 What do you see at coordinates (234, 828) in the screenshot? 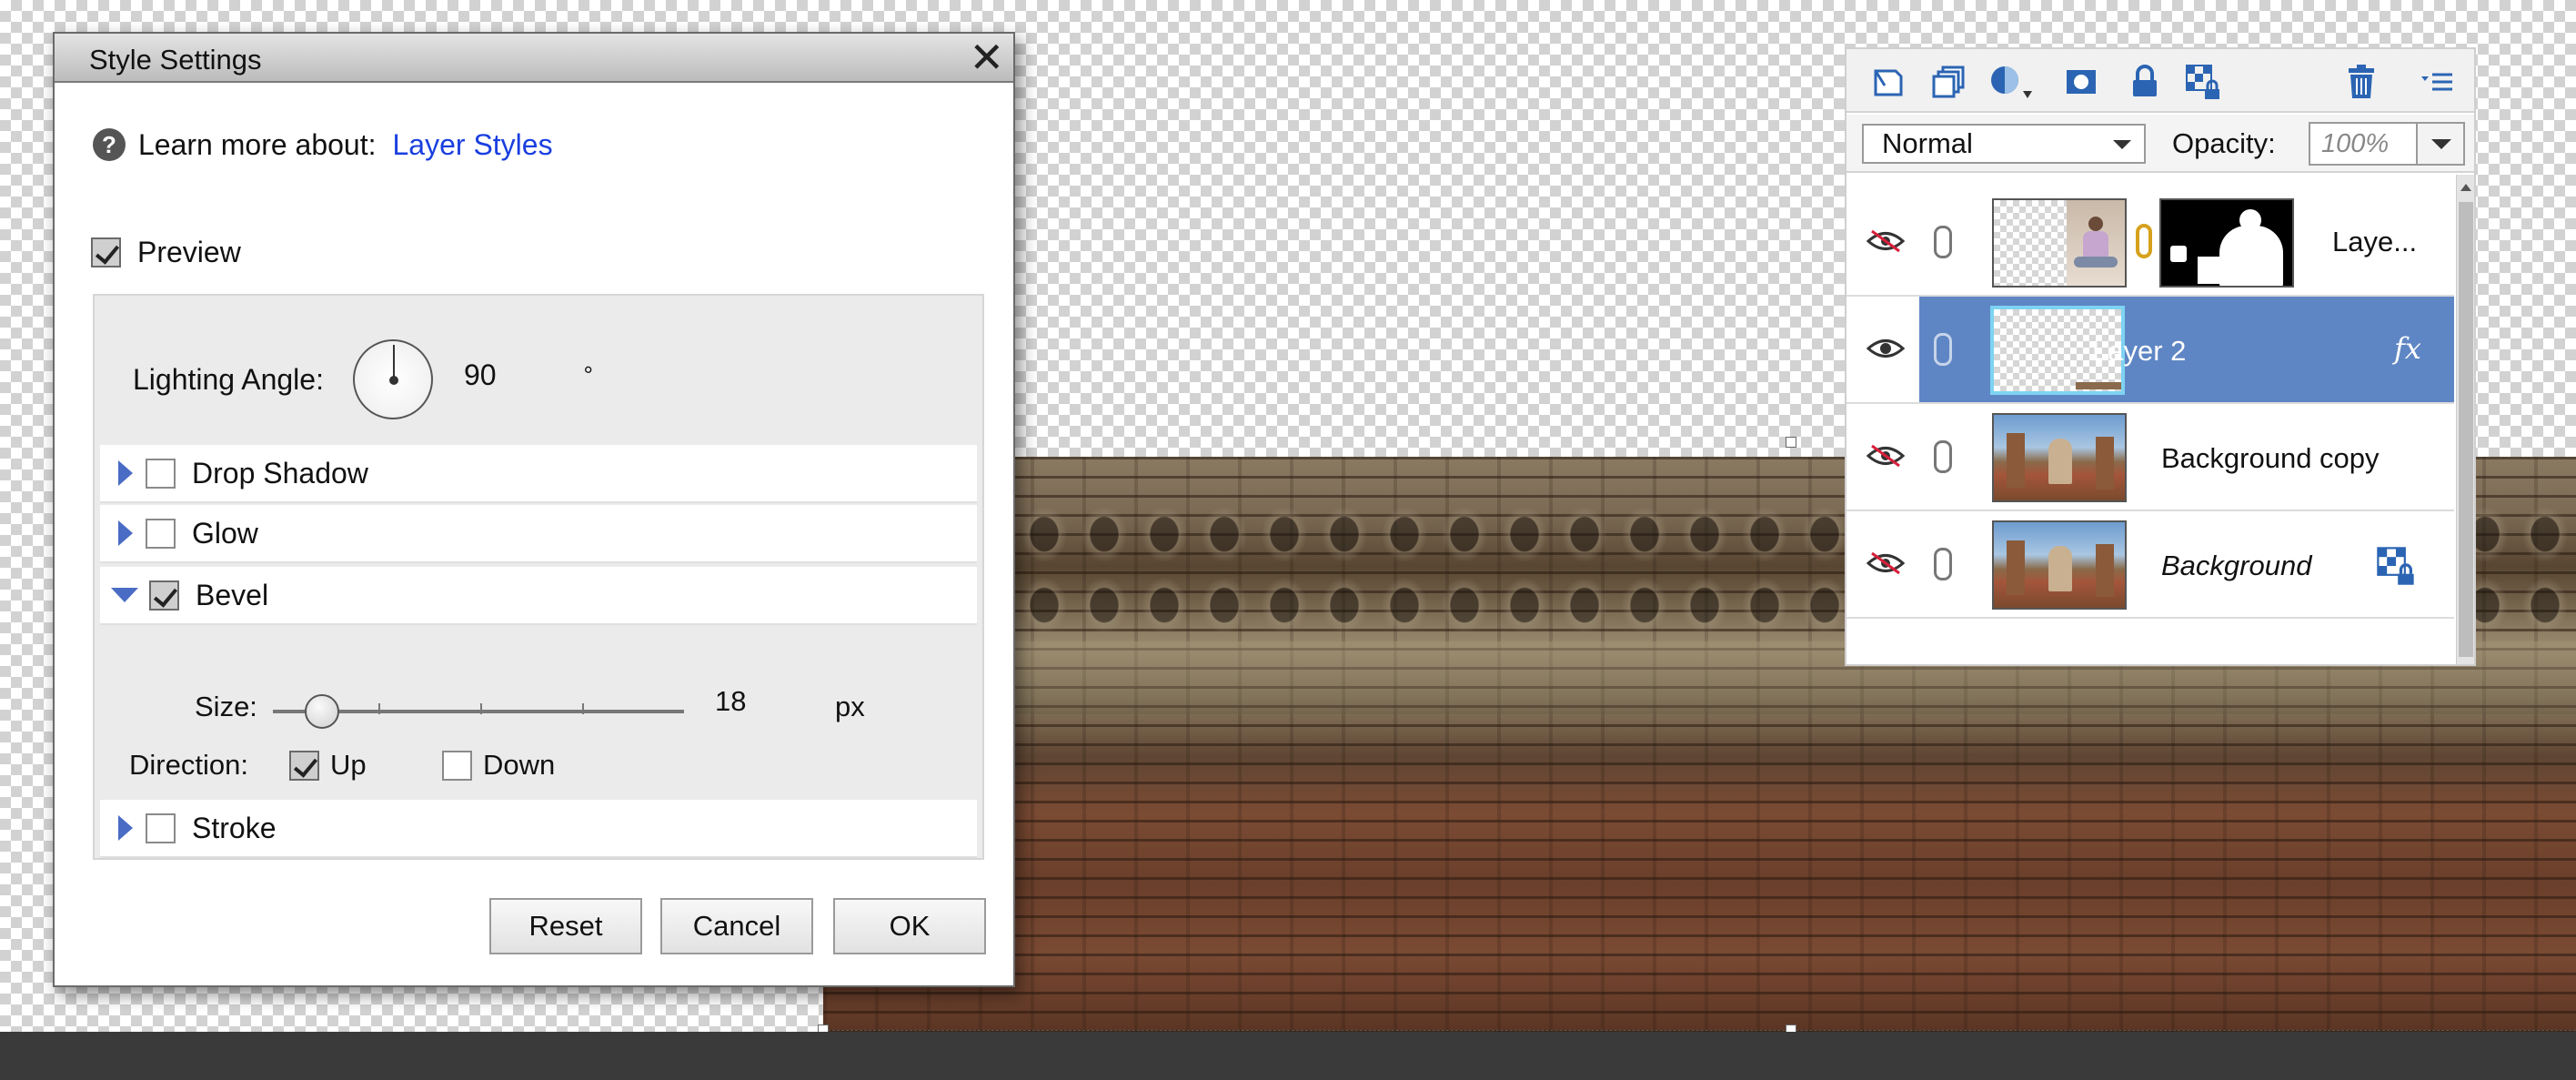
I see `stroke-label: Stroke` at bounding box center [234, 828].